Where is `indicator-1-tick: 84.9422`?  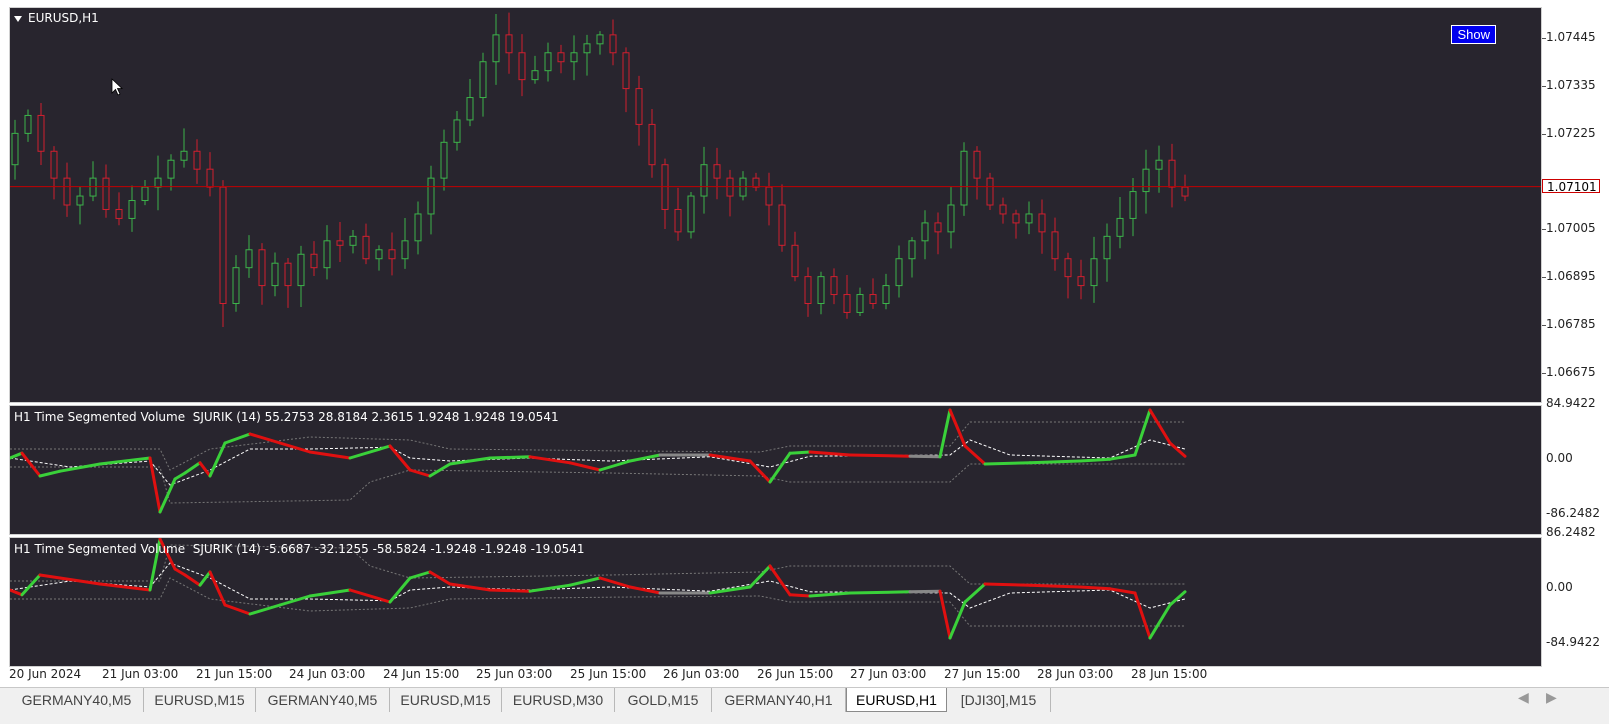 indicator-1-tick: 84.9422 is located at coordinates (1571, 403).